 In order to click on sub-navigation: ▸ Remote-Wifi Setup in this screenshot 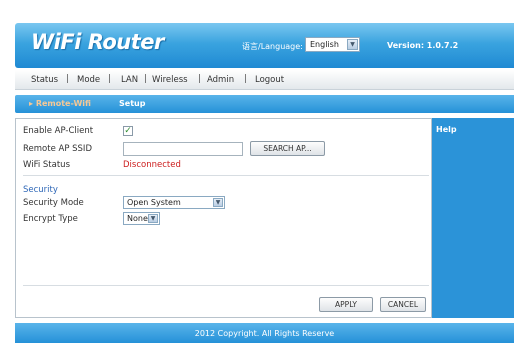, I will do `click(264, 104)`.